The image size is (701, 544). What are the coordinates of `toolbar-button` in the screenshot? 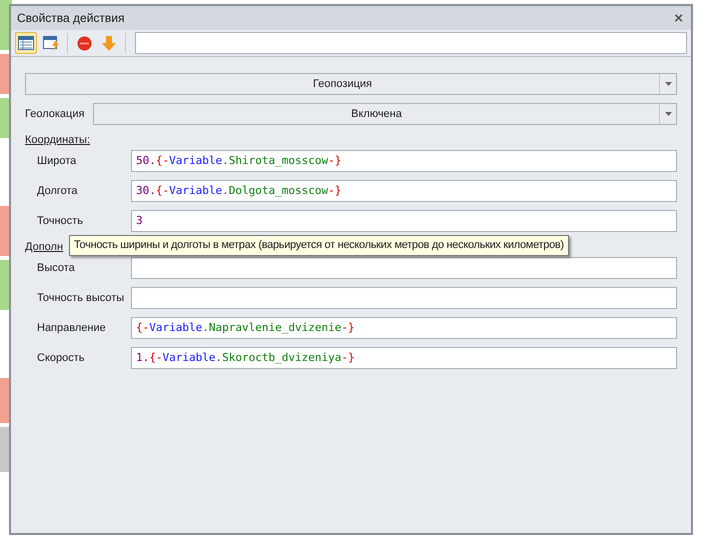 It's located at (26, 43).